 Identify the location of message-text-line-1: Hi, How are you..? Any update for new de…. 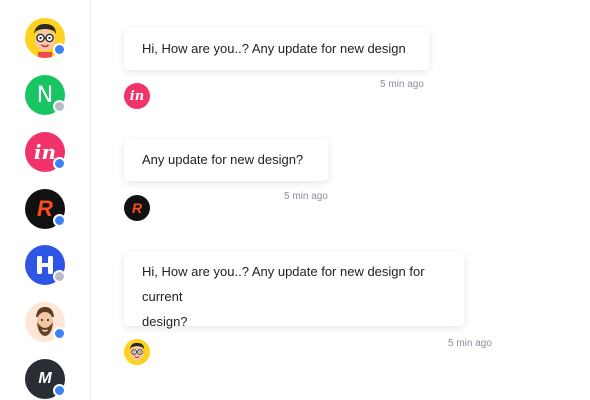
(283, 284).